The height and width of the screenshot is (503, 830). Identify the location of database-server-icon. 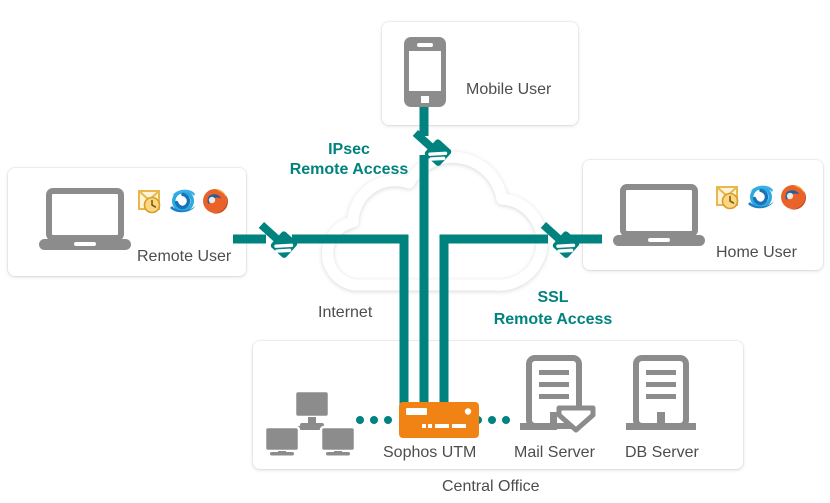
(661, 392).